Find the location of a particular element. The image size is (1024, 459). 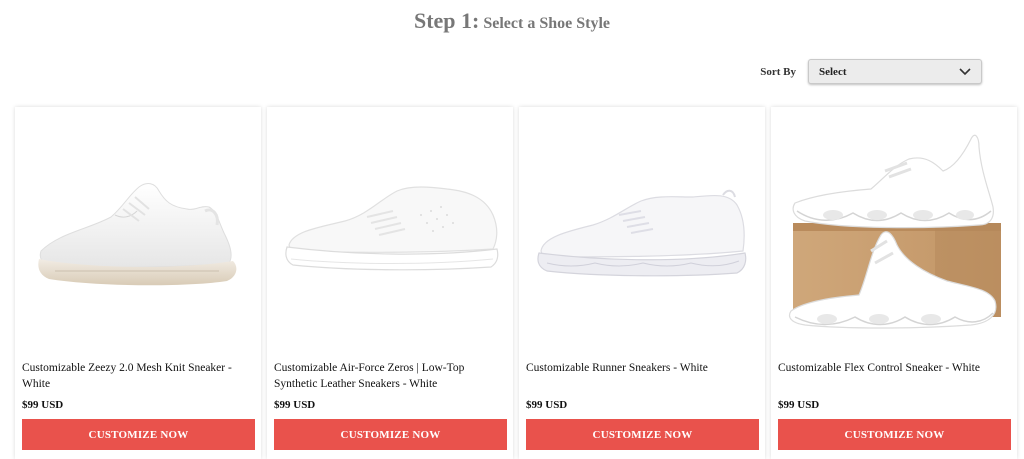

page-title: Step 1: Select a Shoe Style is located at coordinates (512, 21).